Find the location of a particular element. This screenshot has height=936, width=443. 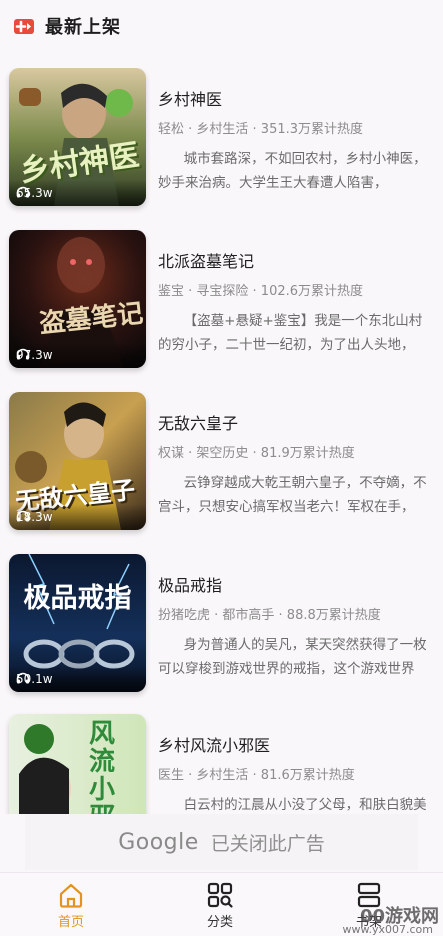

tab-category: 分类 is located at coordinates (220, 905).